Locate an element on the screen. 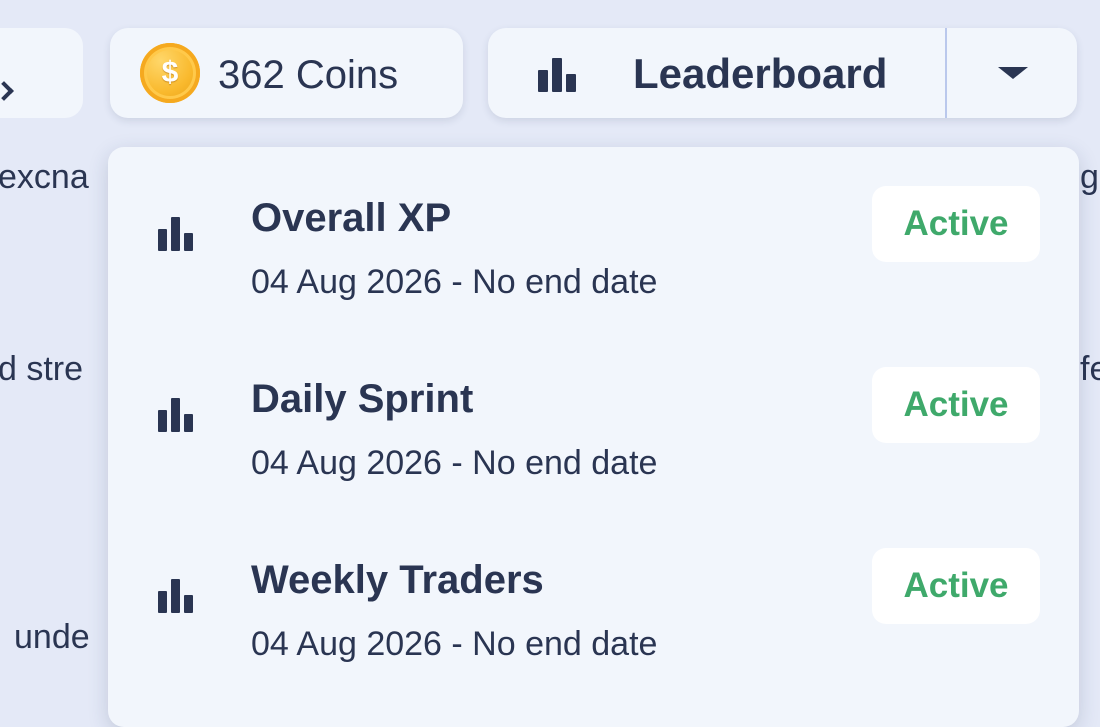 The image size is (1100, 727). option-title: Overall XP is located at coordinates (351, 218).